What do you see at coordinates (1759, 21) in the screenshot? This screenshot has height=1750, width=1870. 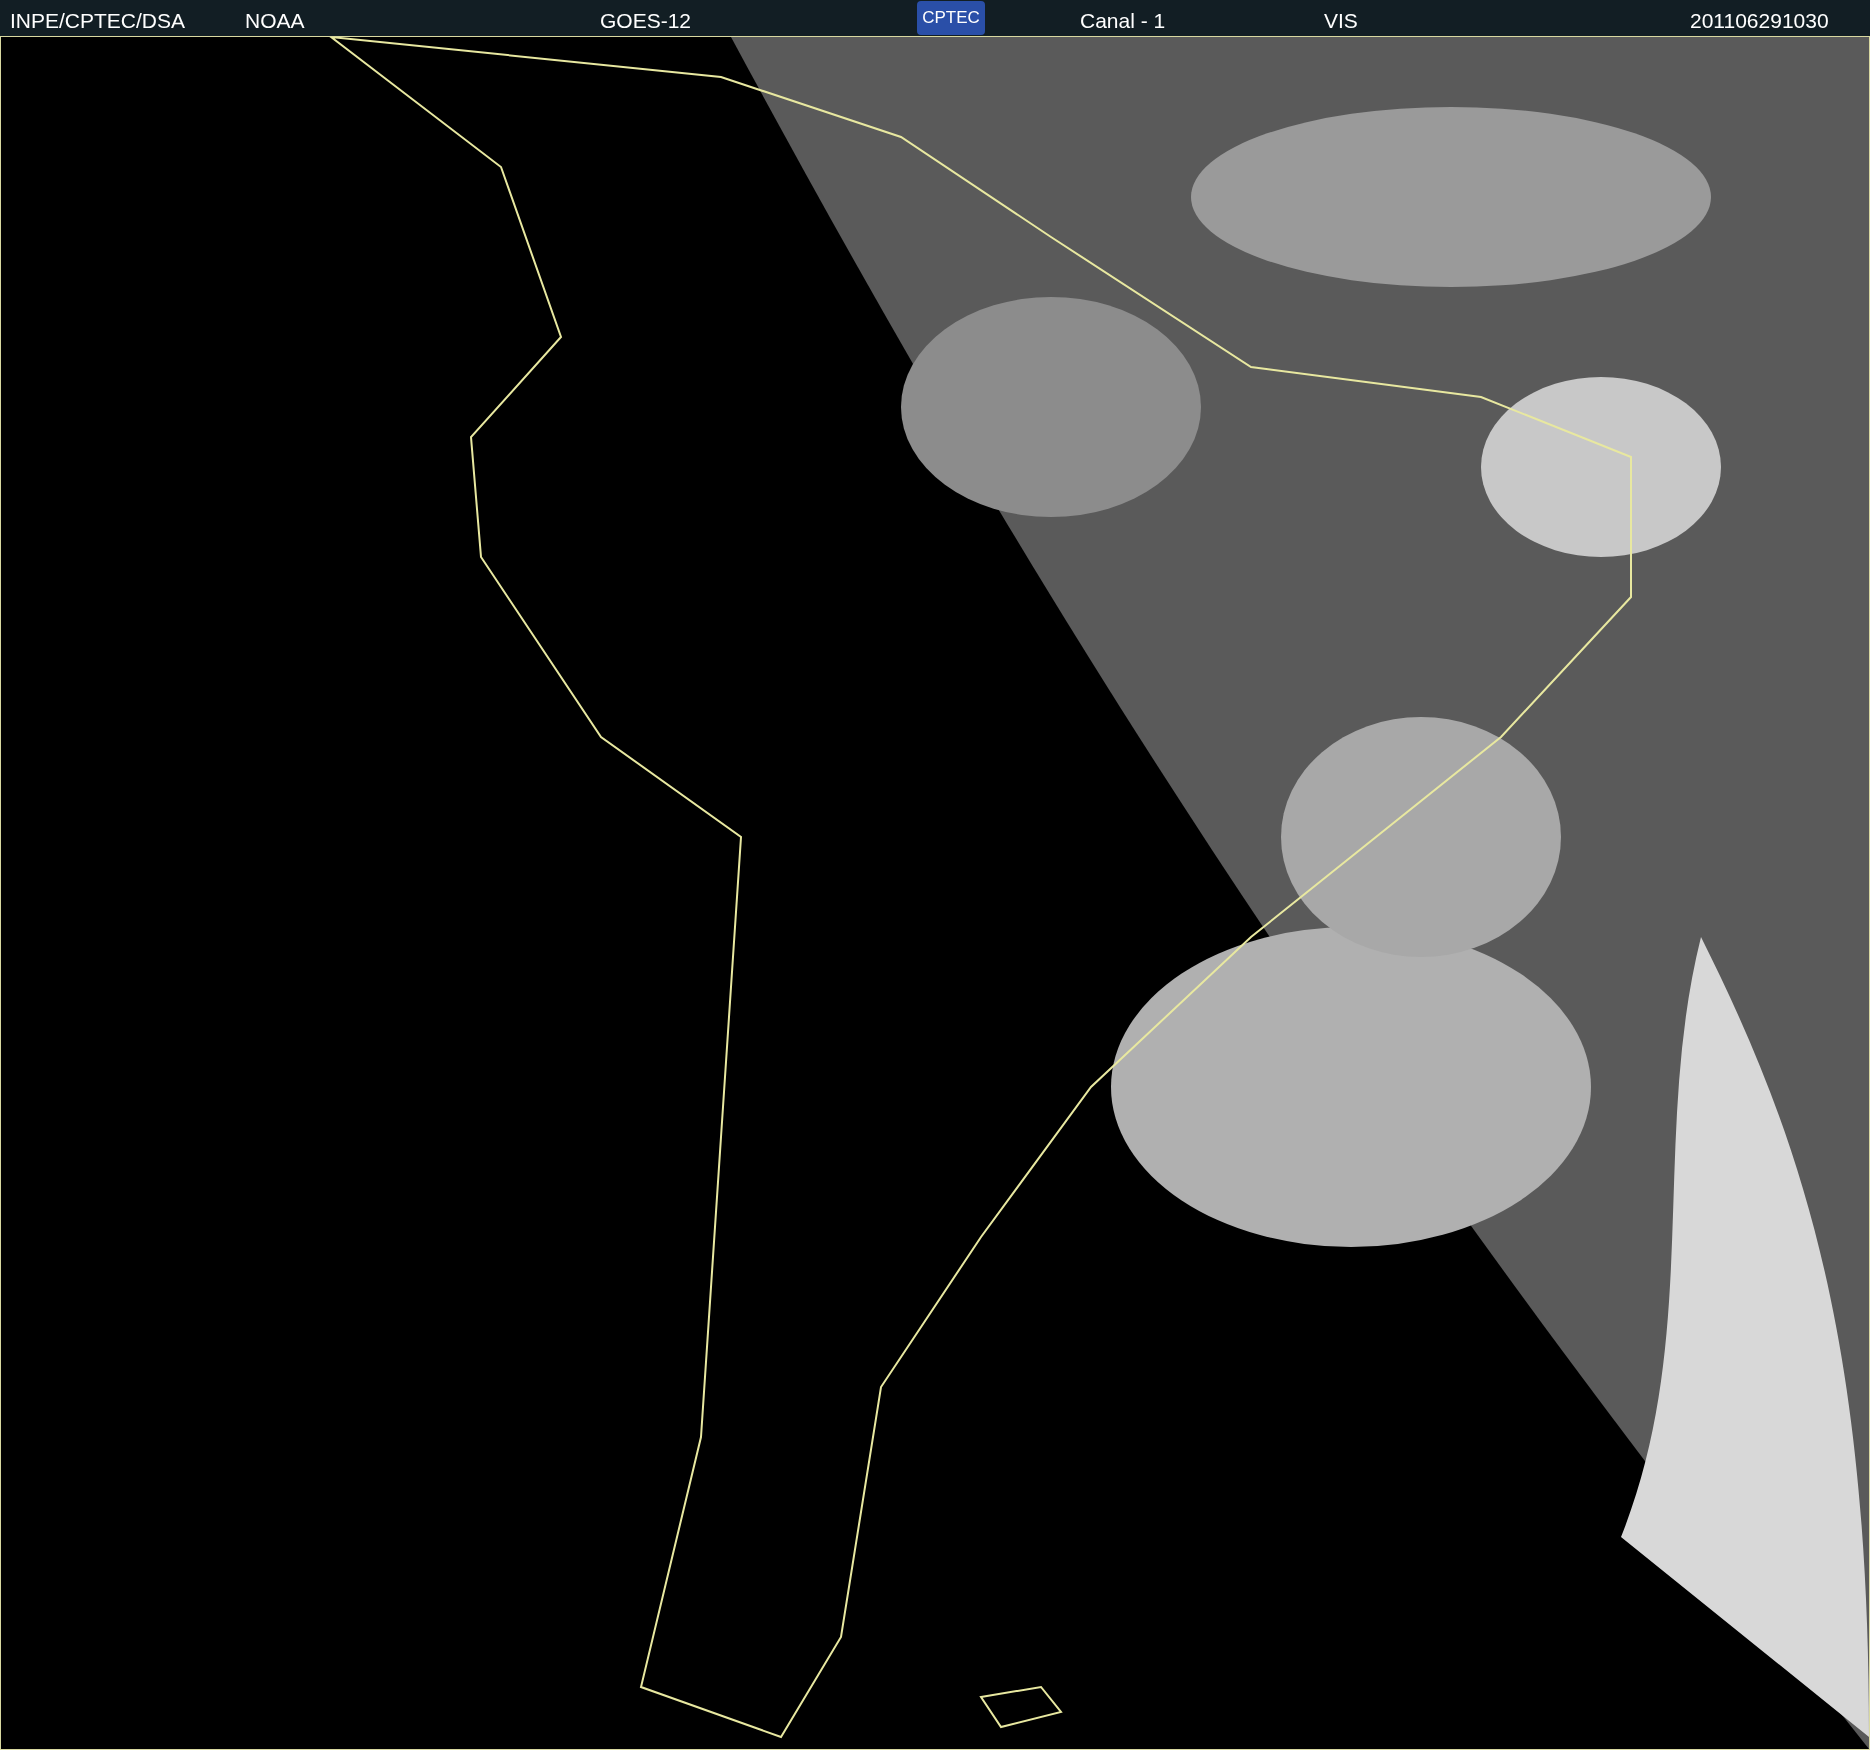 I see `header-label: 201106291030` at bounding box center [1759, 21].